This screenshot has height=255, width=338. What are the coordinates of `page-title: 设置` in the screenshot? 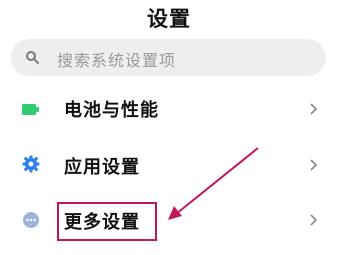 It's located at (169, 19).